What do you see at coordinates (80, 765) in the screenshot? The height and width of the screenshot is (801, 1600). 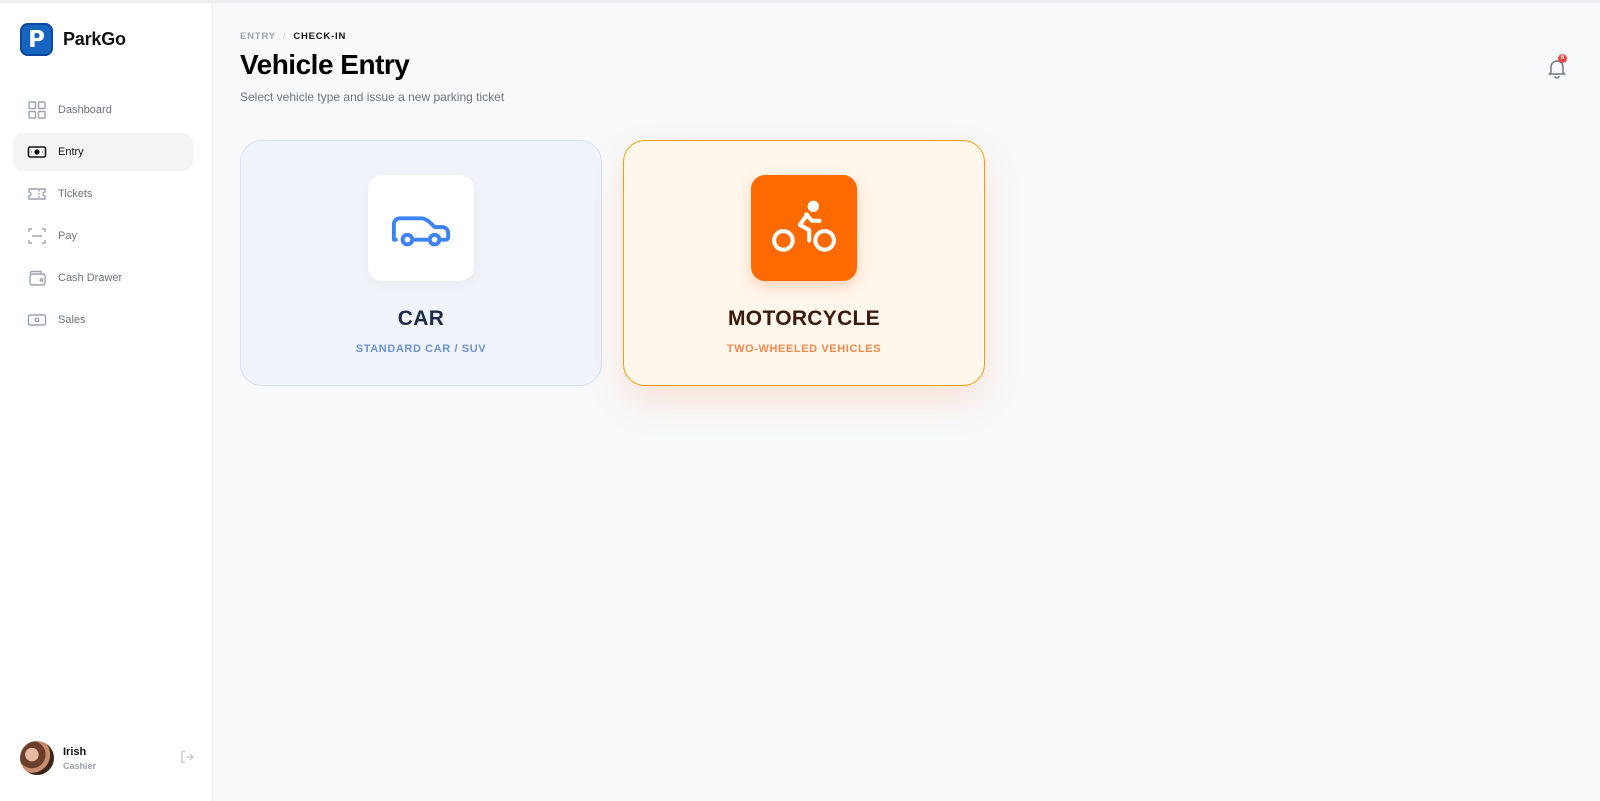 I see `user-role: Cashier` at bounding box center [80, 765].